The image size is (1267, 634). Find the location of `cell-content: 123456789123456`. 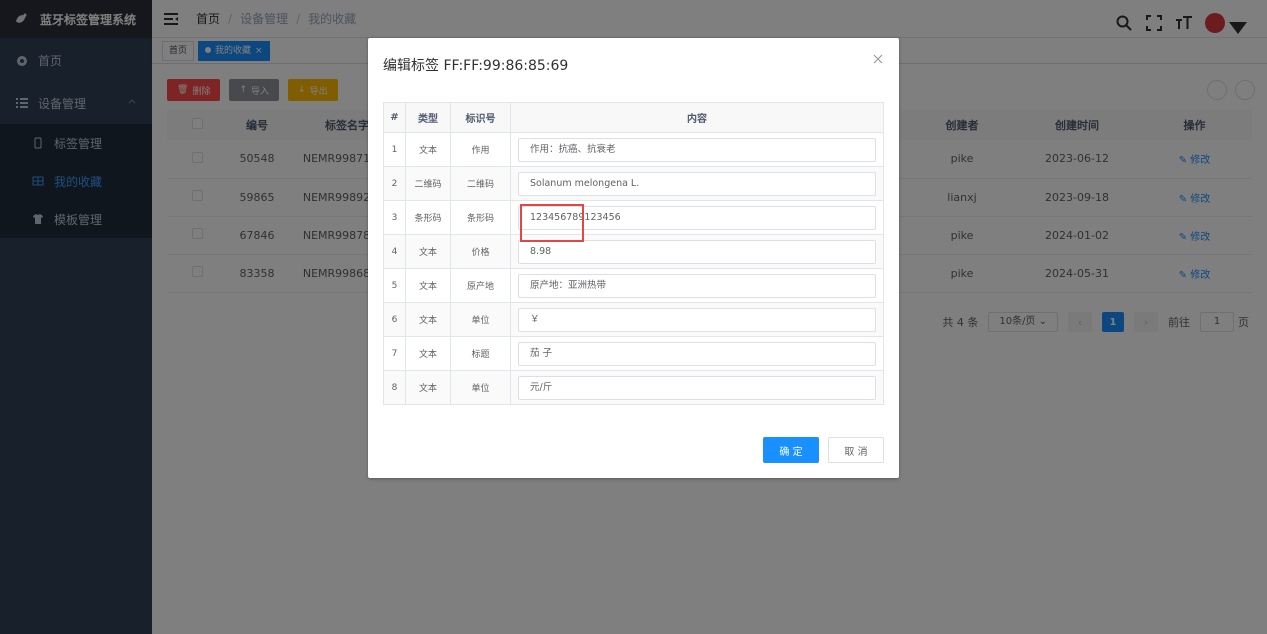

cell-content: 123456789123456 is located at coordinates (697, 217).